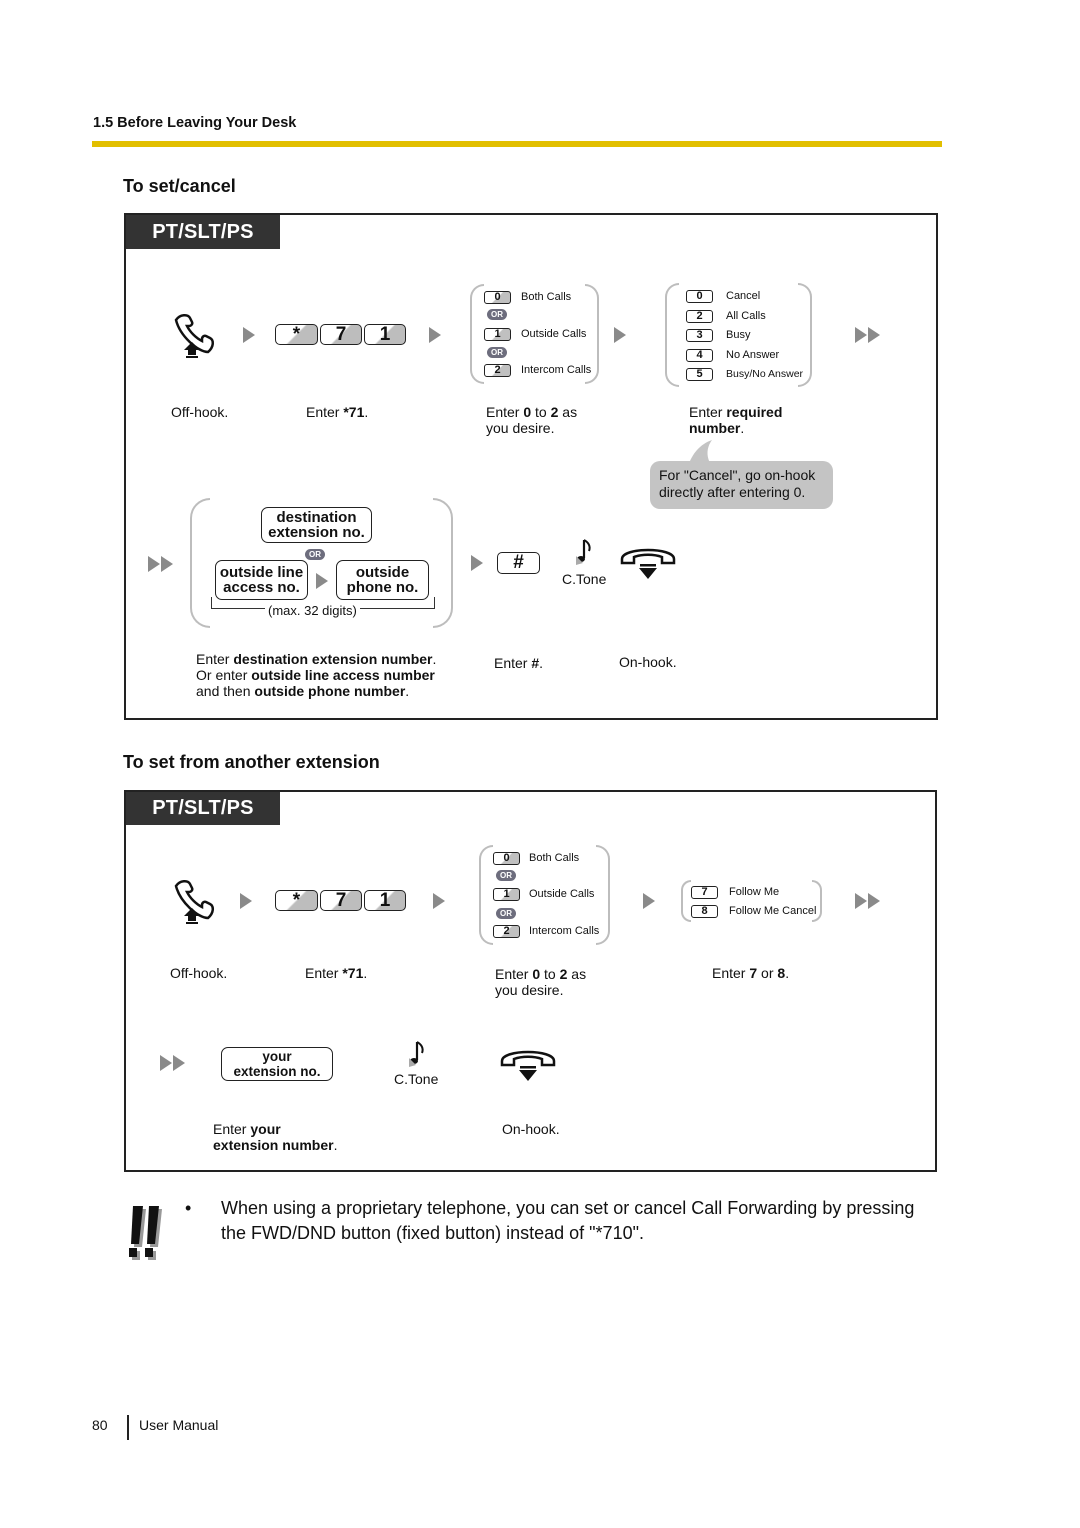 Image resolution: width=1080 pixels, height=1528 pixels. What do you see at coordinates (443, 563) in the screenshot?
I see `bracket-right` at bounding box center [443, 563].